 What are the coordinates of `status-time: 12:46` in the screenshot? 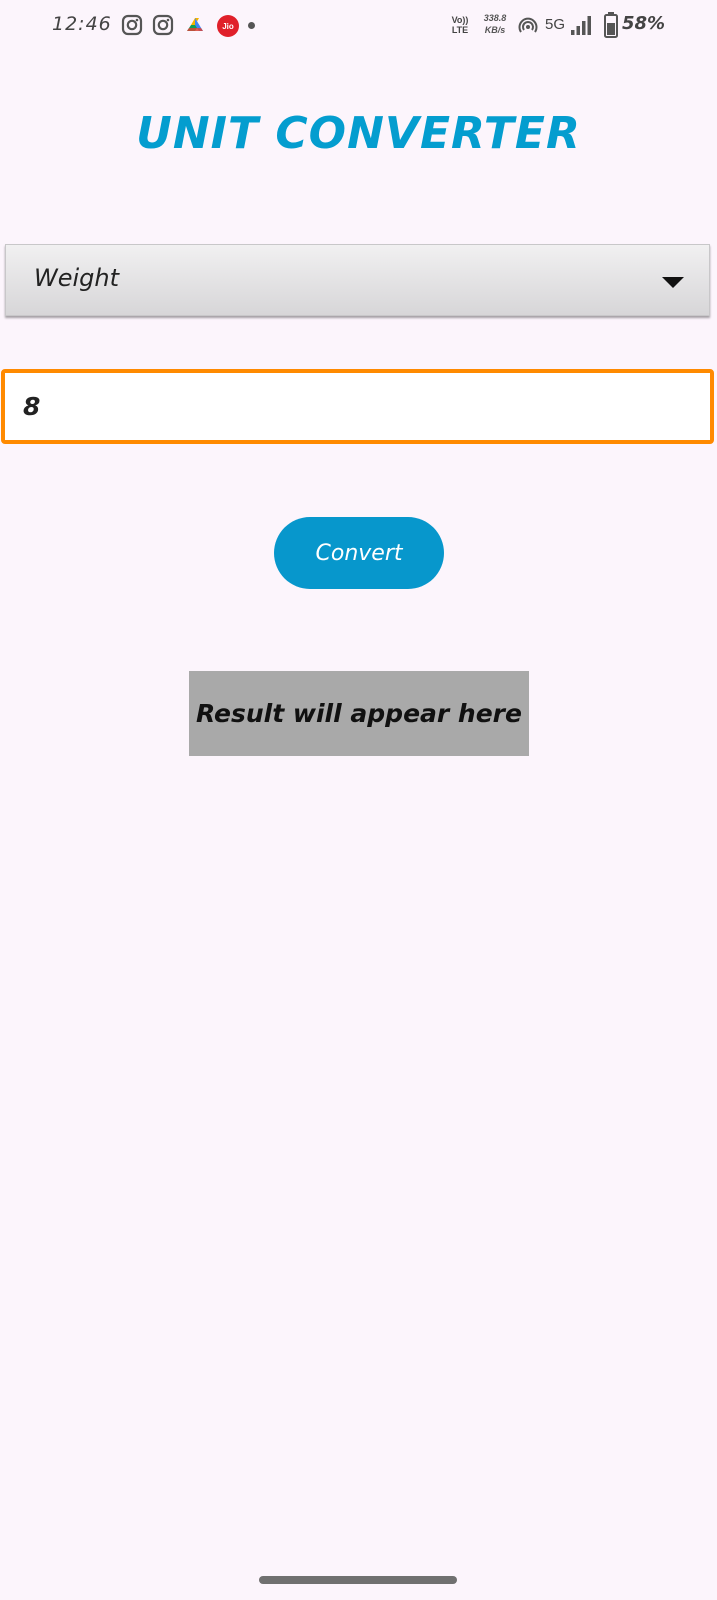 It's located at (82, 24).